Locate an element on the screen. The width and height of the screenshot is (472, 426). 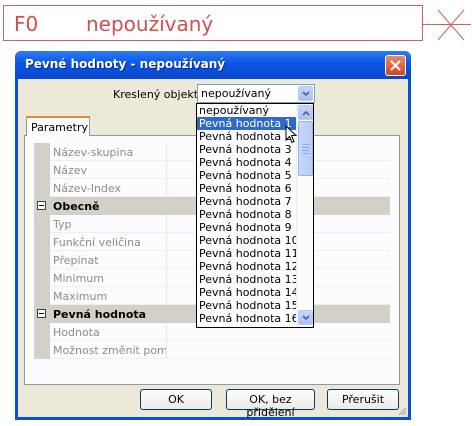
property-row: Možnost změnit pomocí is located at coordinates (212, 350).